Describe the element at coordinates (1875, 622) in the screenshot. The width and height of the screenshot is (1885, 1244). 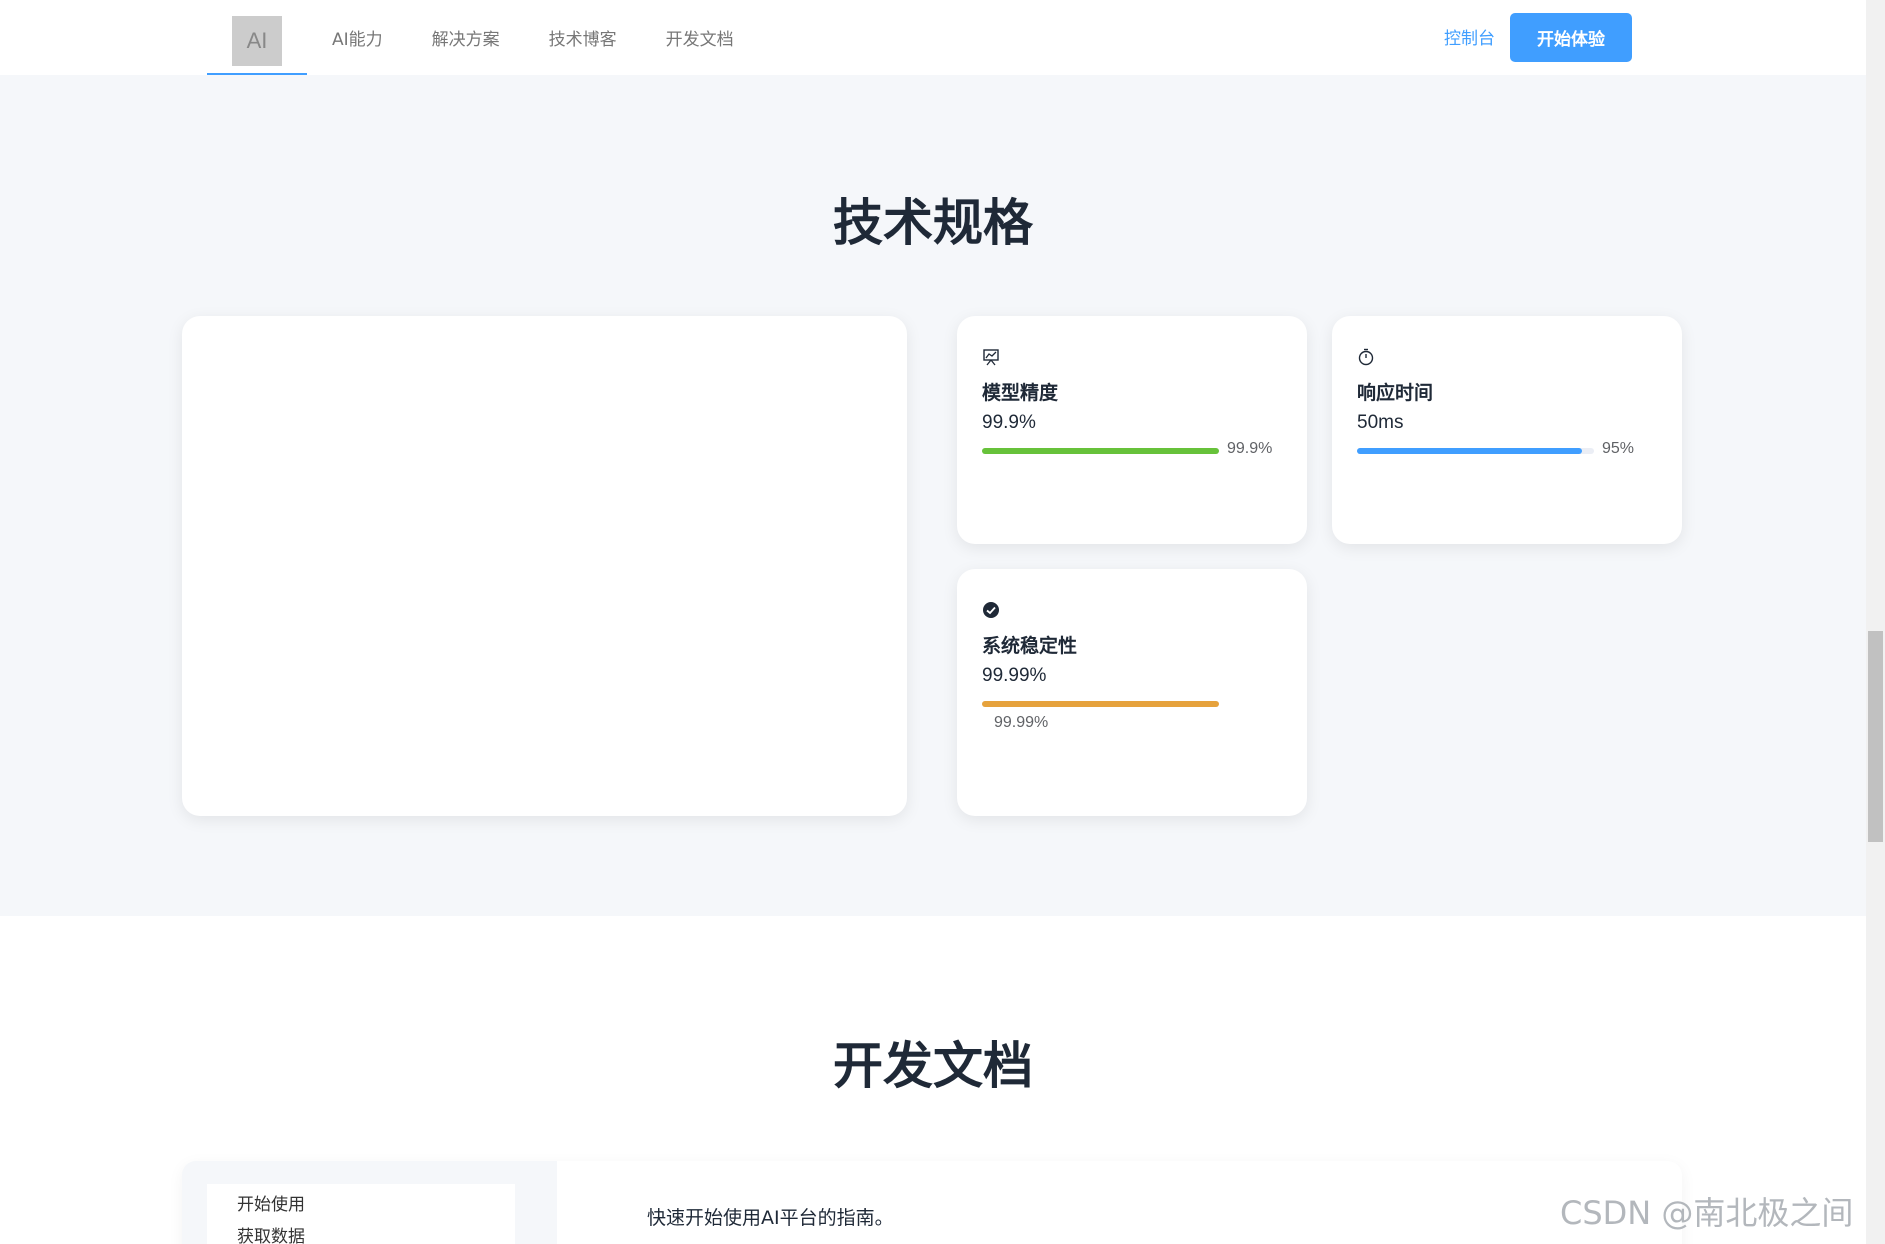
I see `page-scrollbar` at that location.